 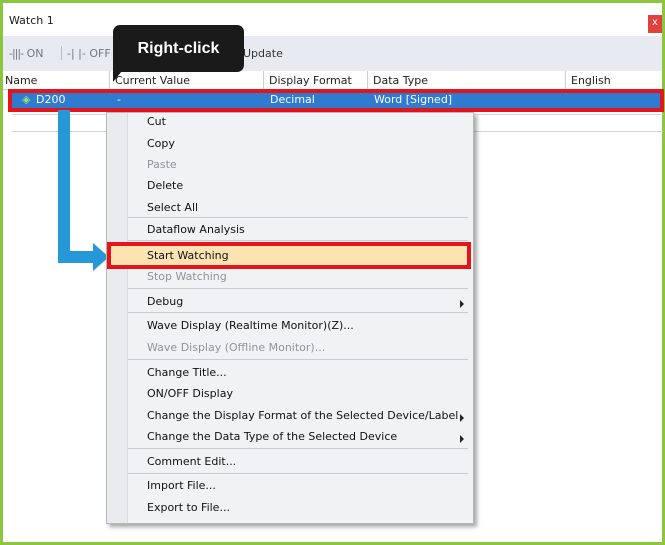 I want to click on window-title: Watch 1, so click(x=31, y=20).